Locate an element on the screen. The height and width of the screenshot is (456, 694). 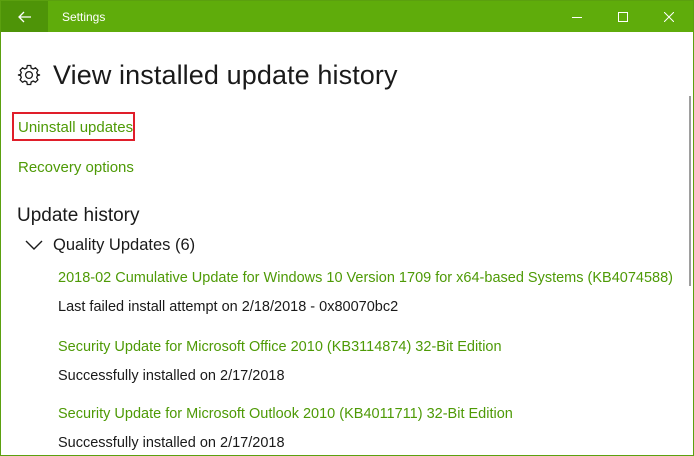
maximize-icon is located at coordinates (623, 16).